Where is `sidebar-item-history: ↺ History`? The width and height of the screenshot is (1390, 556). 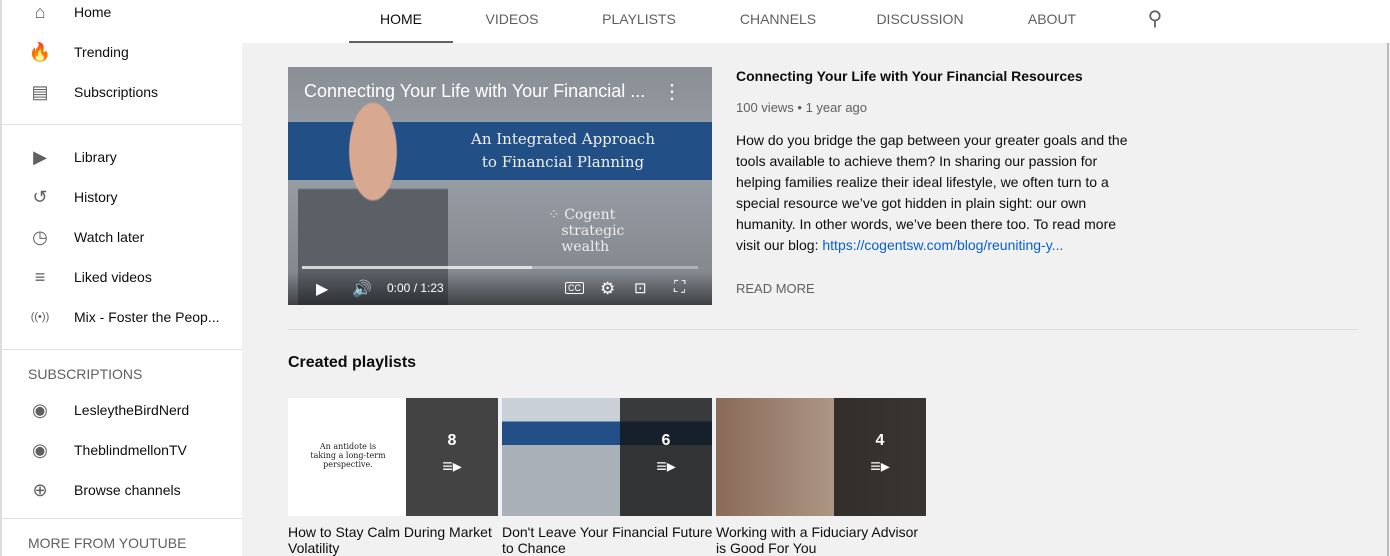 sidebar-item-history: ↺ History is located at coordinates (122, 197).